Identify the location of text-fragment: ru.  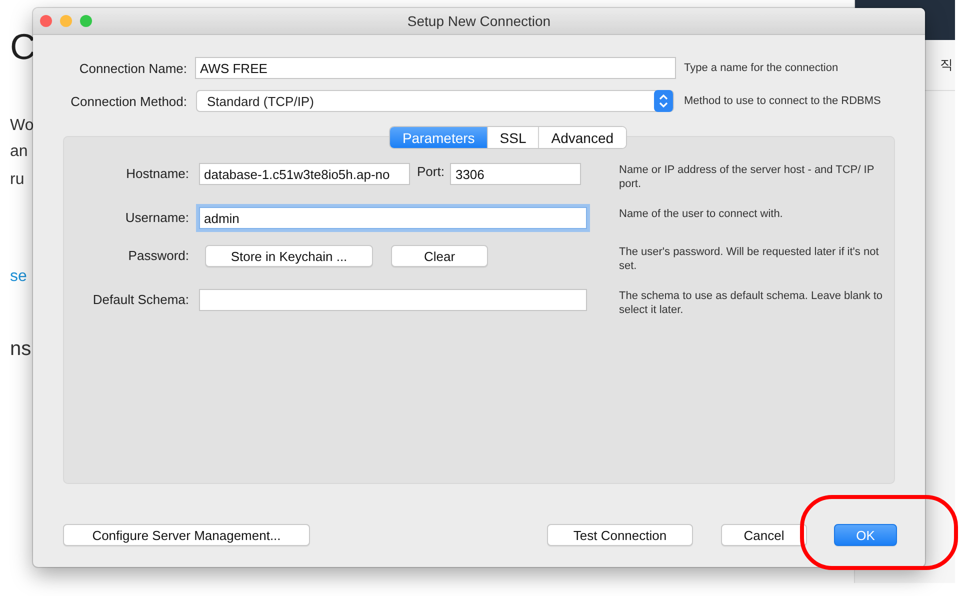
(18, 180).